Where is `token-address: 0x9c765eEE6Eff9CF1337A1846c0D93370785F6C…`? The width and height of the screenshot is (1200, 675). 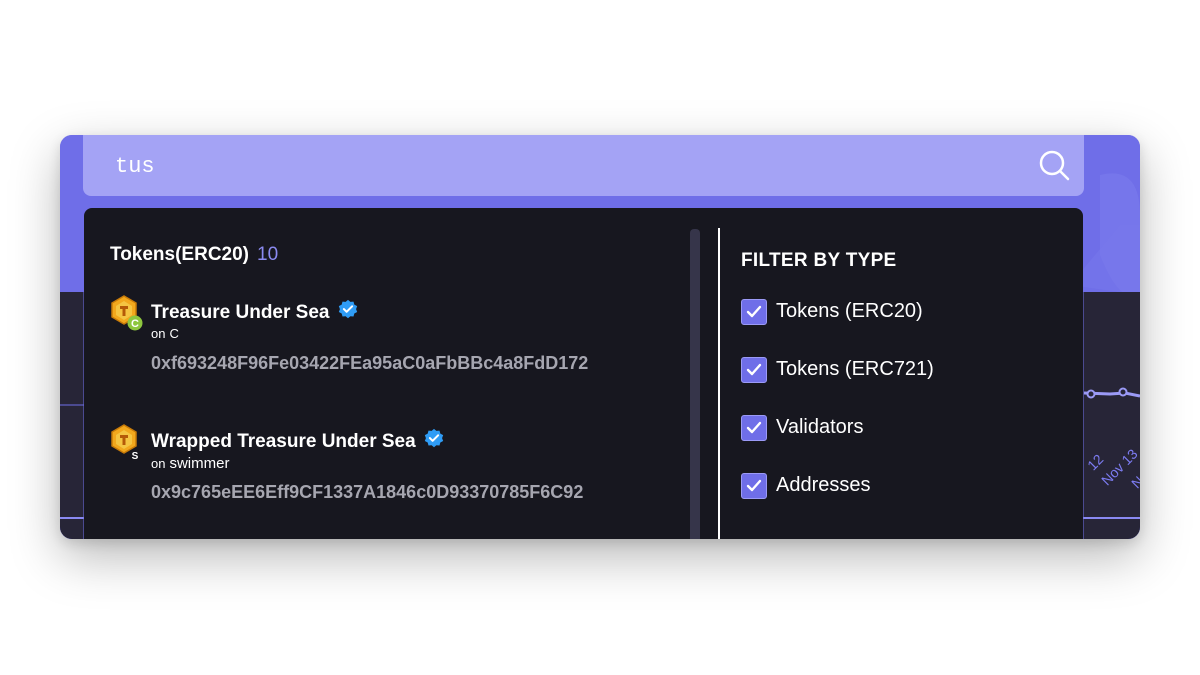
token-address: 0x9c765eEE6Eff9CF1337A1846c0D93370785F6C… is located at coordinates (367, 492).